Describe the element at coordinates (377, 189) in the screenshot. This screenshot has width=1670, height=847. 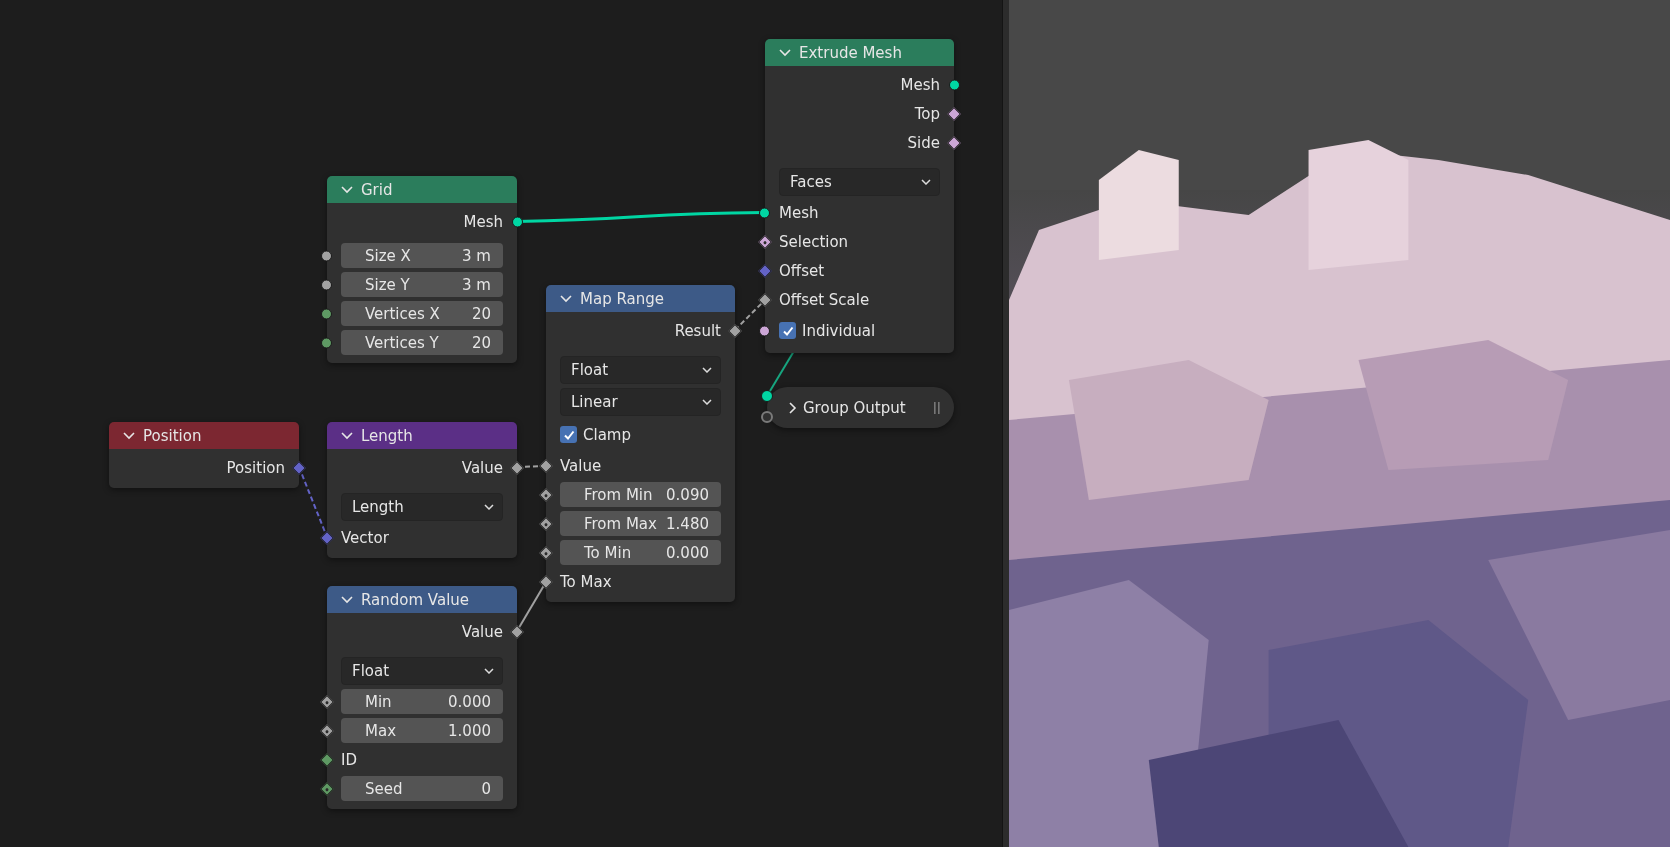
I see `node-title: Grid` at that location.